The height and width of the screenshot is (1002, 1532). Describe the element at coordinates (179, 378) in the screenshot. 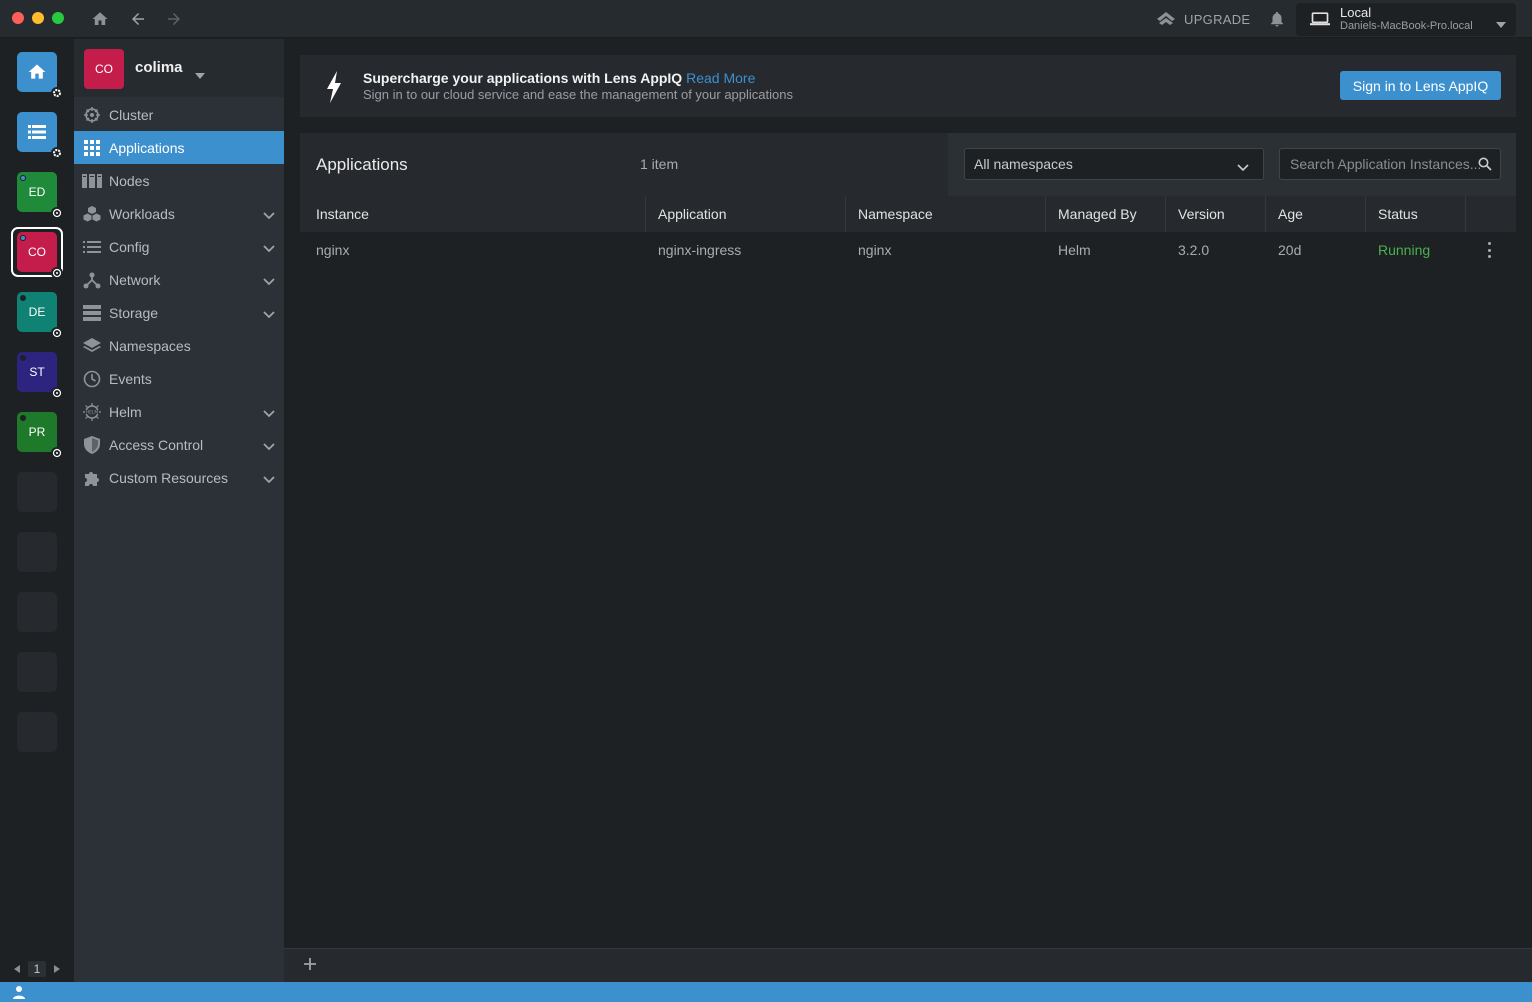

I see `sidebar-item-events: Events` at that location.